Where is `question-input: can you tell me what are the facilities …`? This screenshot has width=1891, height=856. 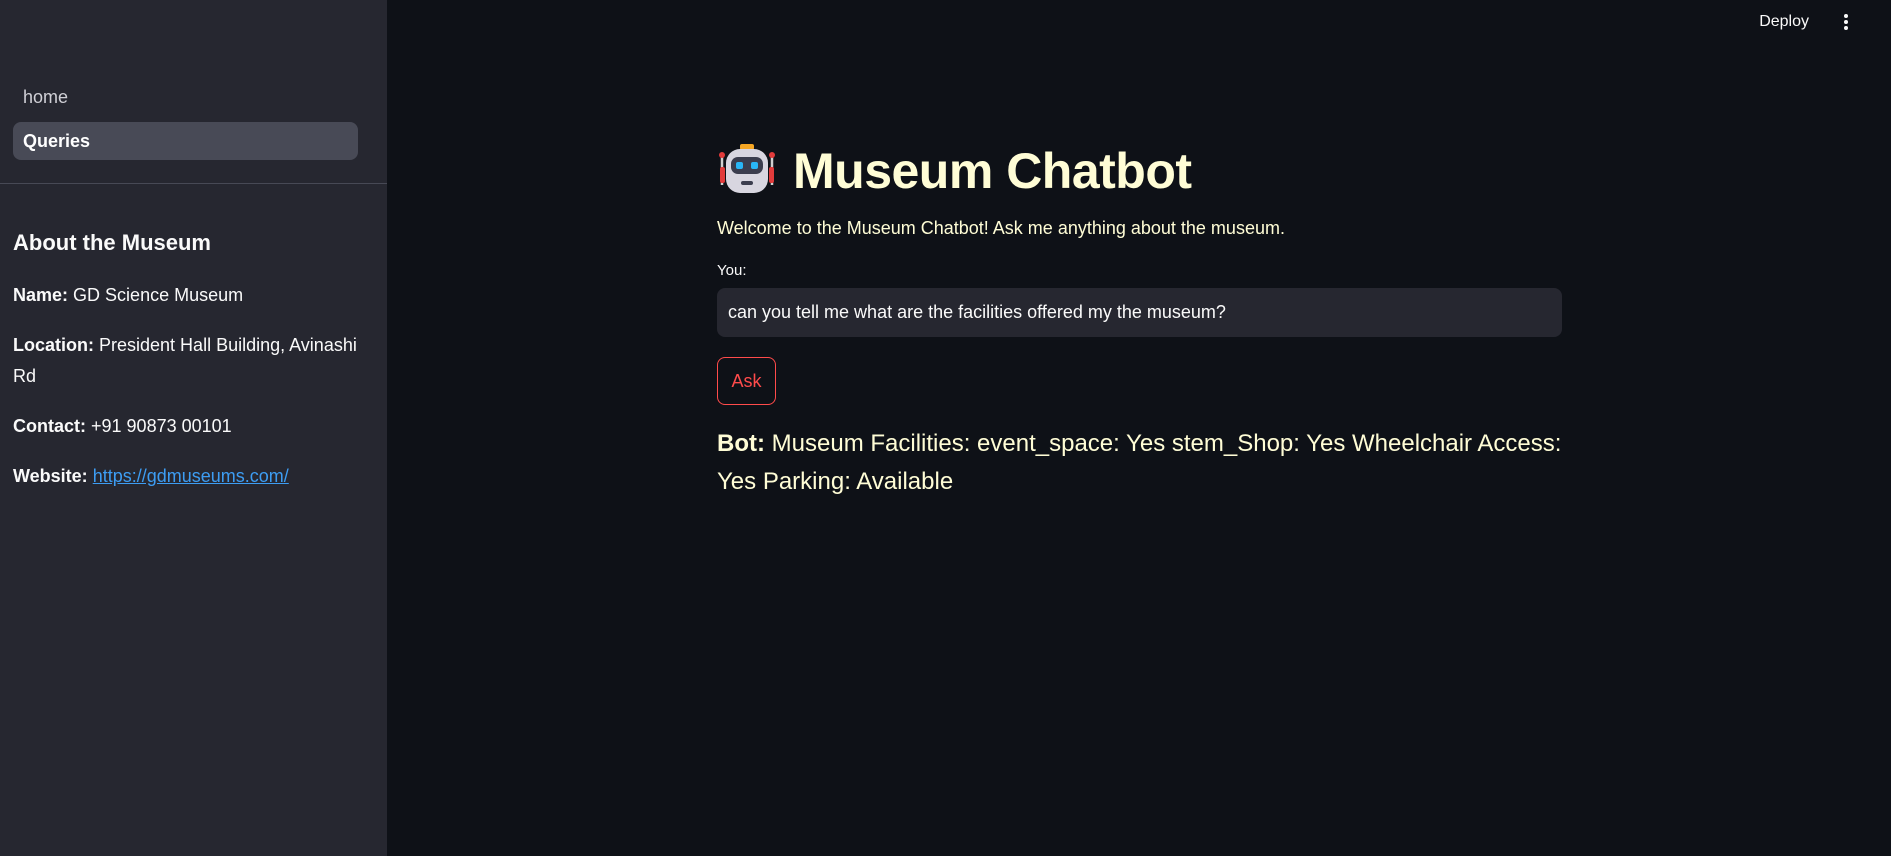
question-input: can you tell me what are the facilities … is located at coordinates (1139, 312).